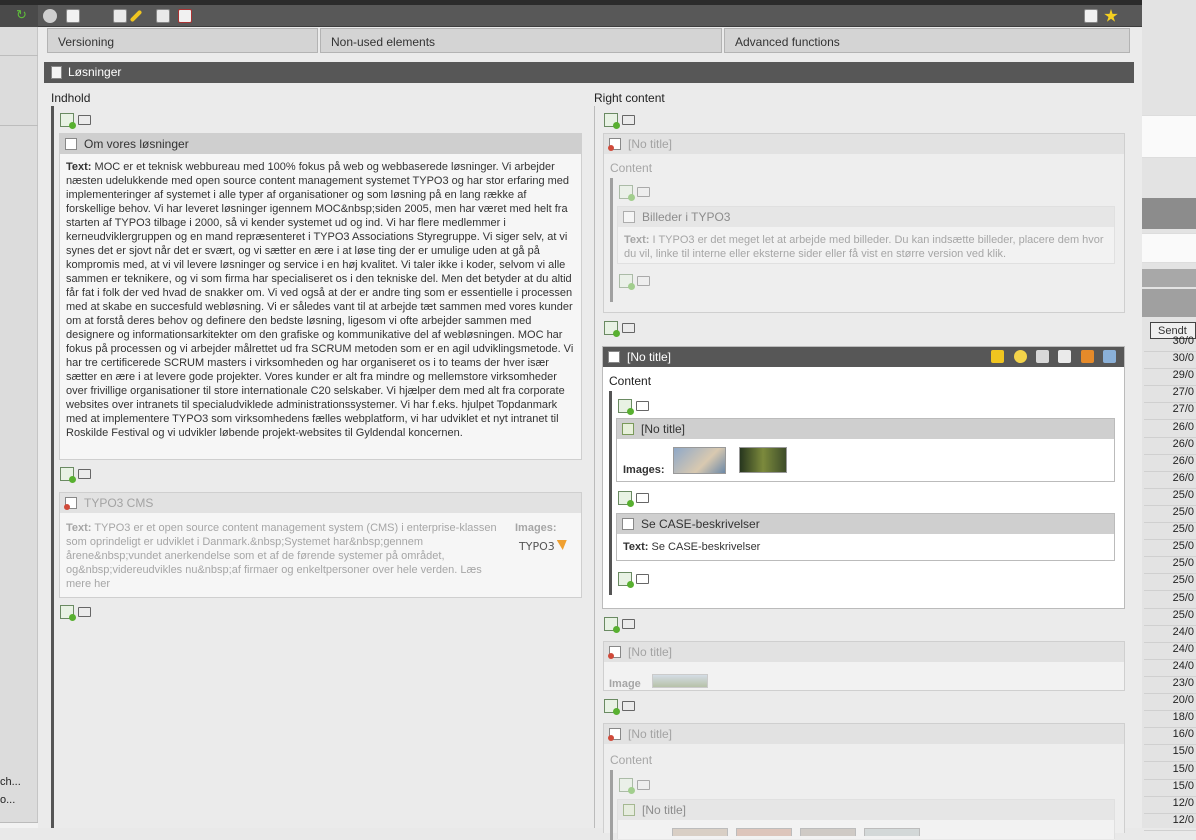 This screenshot has width=1196, height=840. What do you see at coordinates (864, 781) in the screenshot?
I see `container-element-hidden: [No title] Content [No title]` at bounding box center [864, 781].